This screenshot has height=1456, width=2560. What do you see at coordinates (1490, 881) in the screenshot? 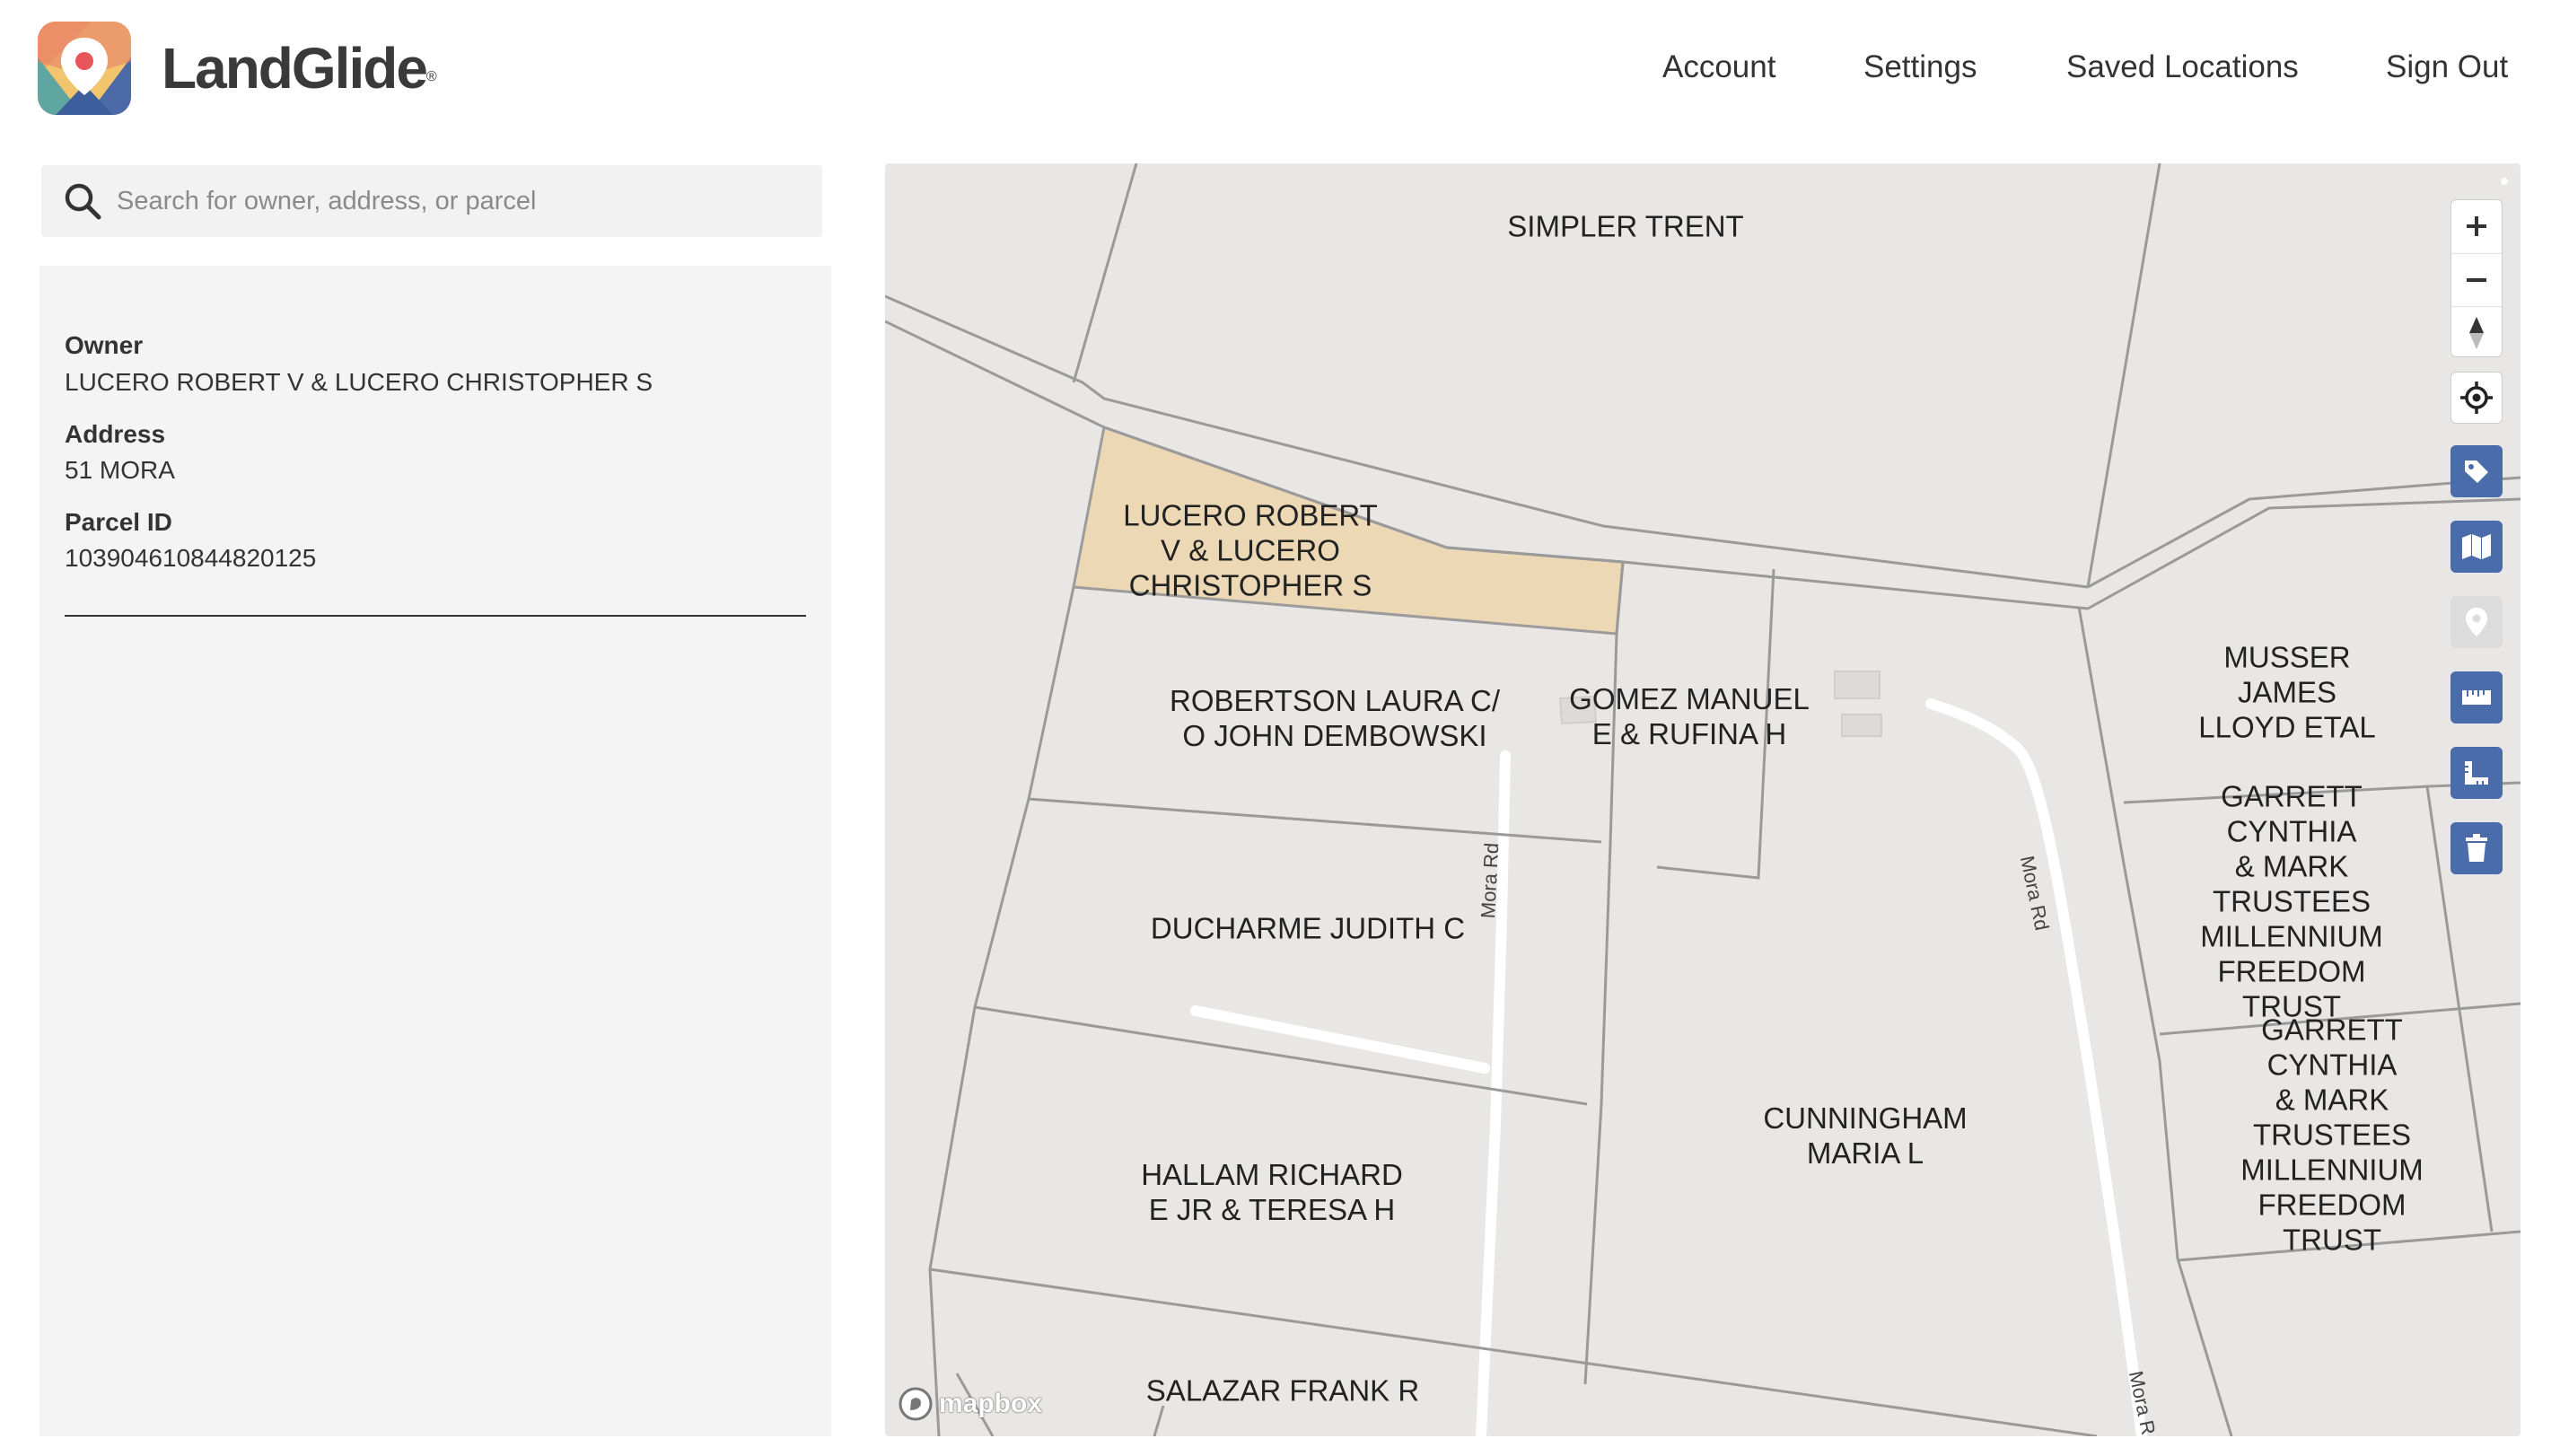
I see `road-label-mora-rd-1: Mora Rd` at bounding box center [1490, 881].